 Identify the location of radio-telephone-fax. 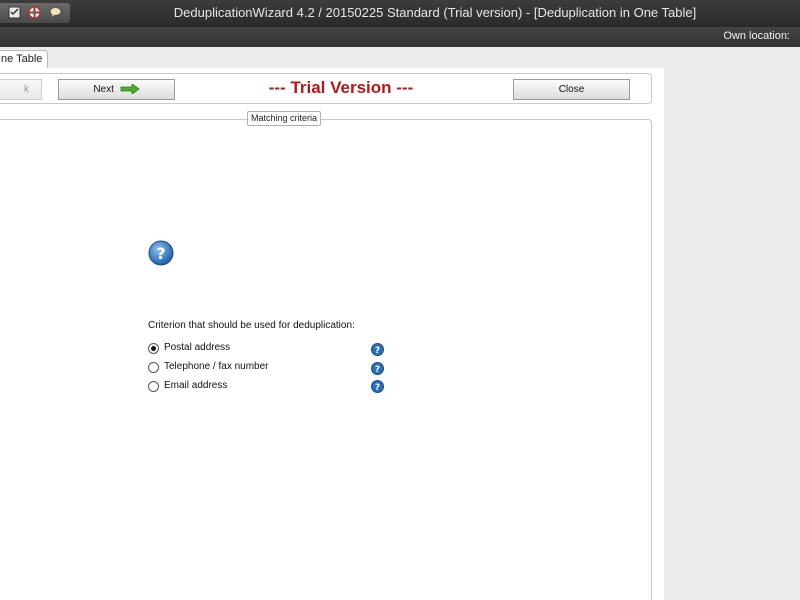
(153, 367).